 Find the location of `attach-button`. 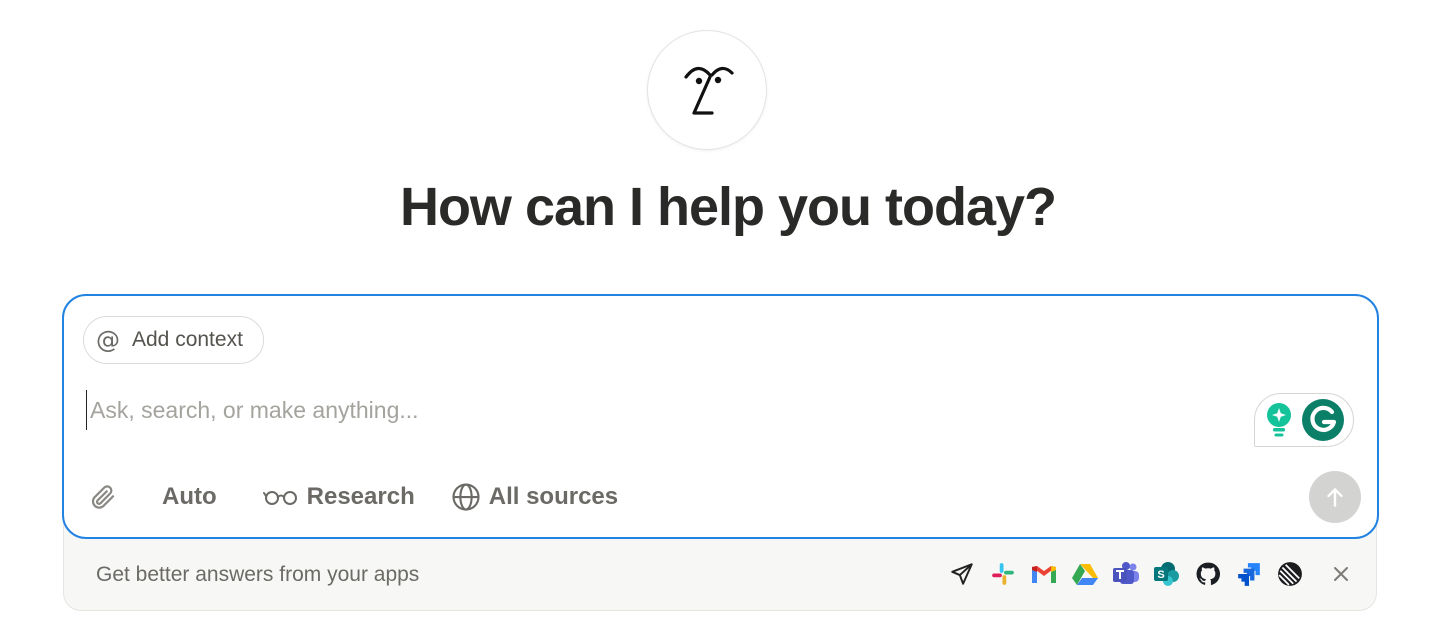

attach-button is located at coordinates (103, 497).